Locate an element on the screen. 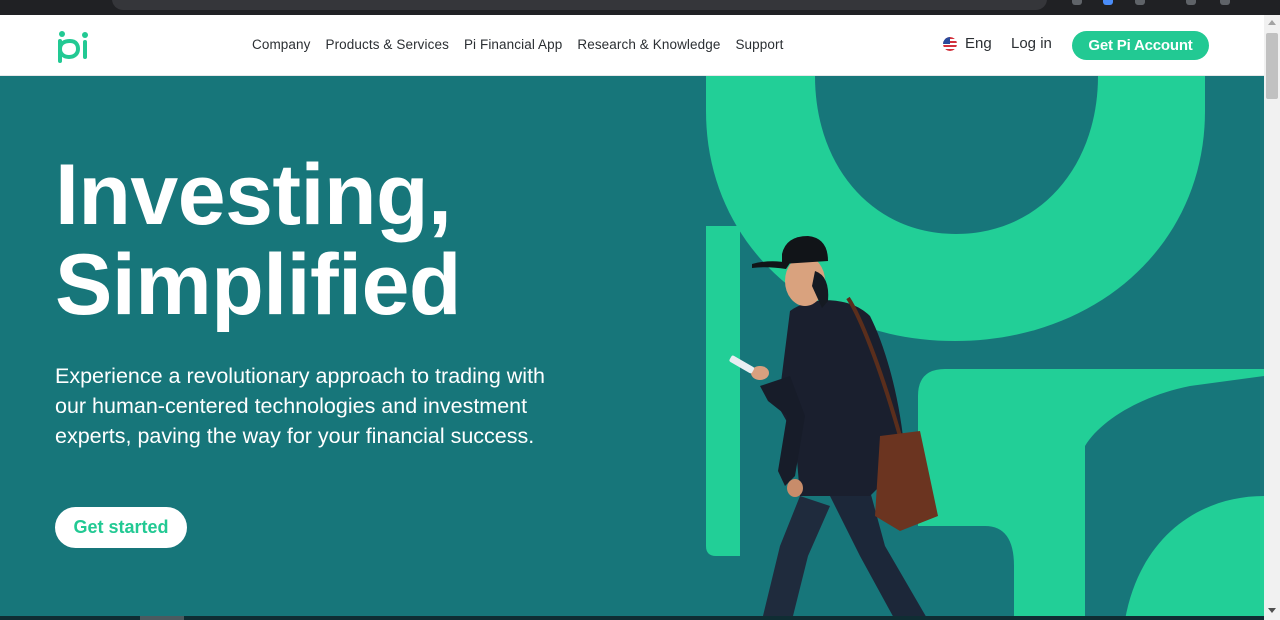 The width and height of the screenshot is (1280, 620). bottom-bar is located at coordinates (632, 618).